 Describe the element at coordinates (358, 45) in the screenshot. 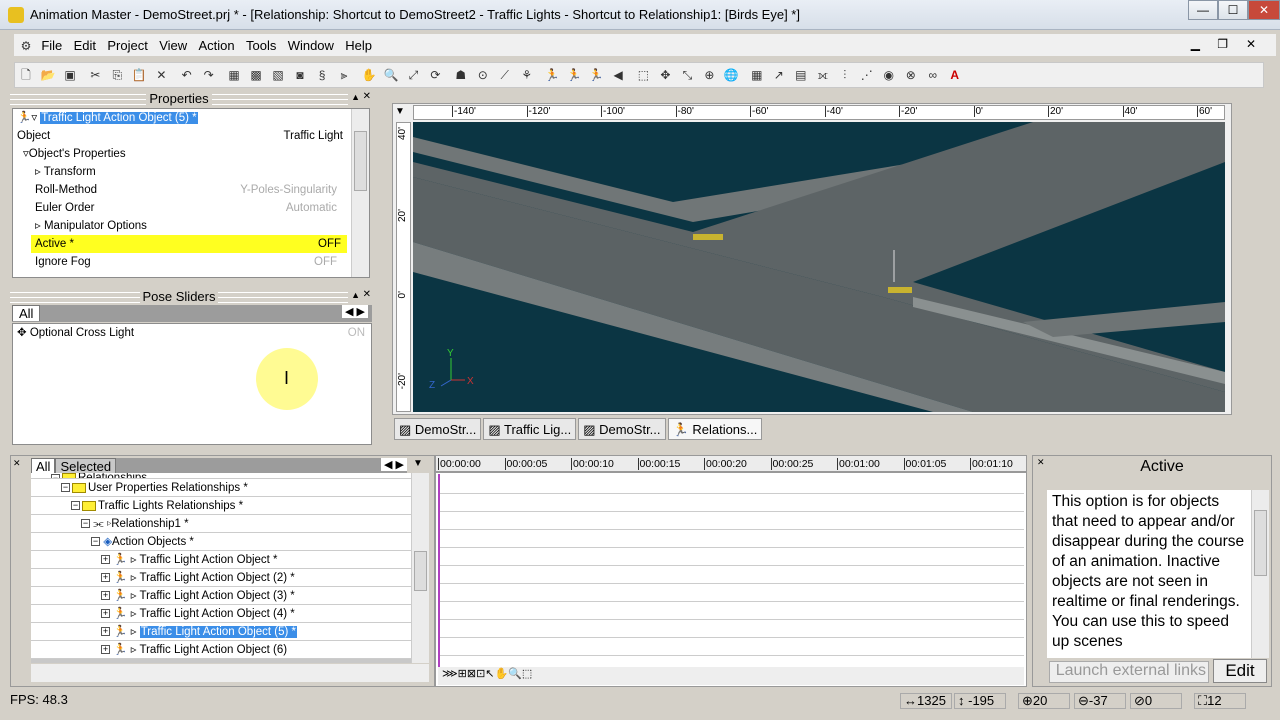

I see `menu-help: Help` at that location.